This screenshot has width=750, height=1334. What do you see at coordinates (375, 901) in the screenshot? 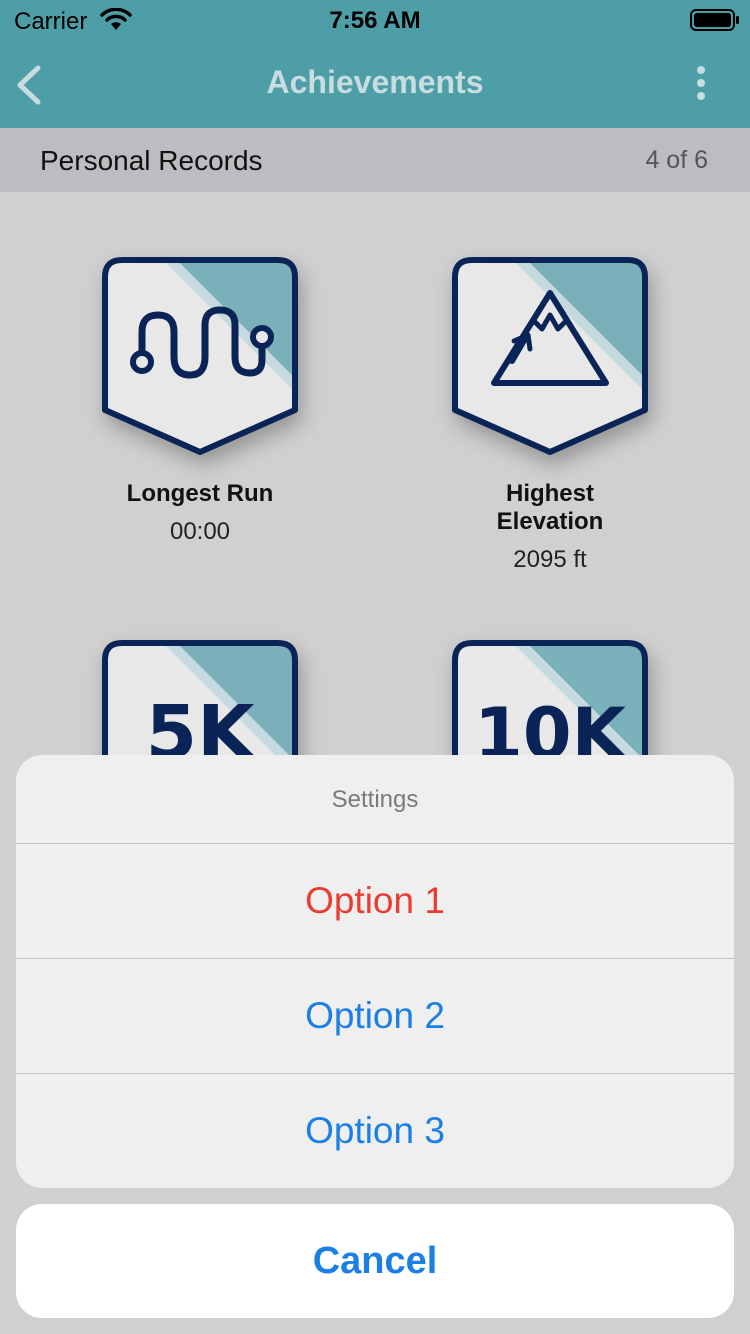
I see `option-1-button: Option 1` at bounding box center [375, 901].